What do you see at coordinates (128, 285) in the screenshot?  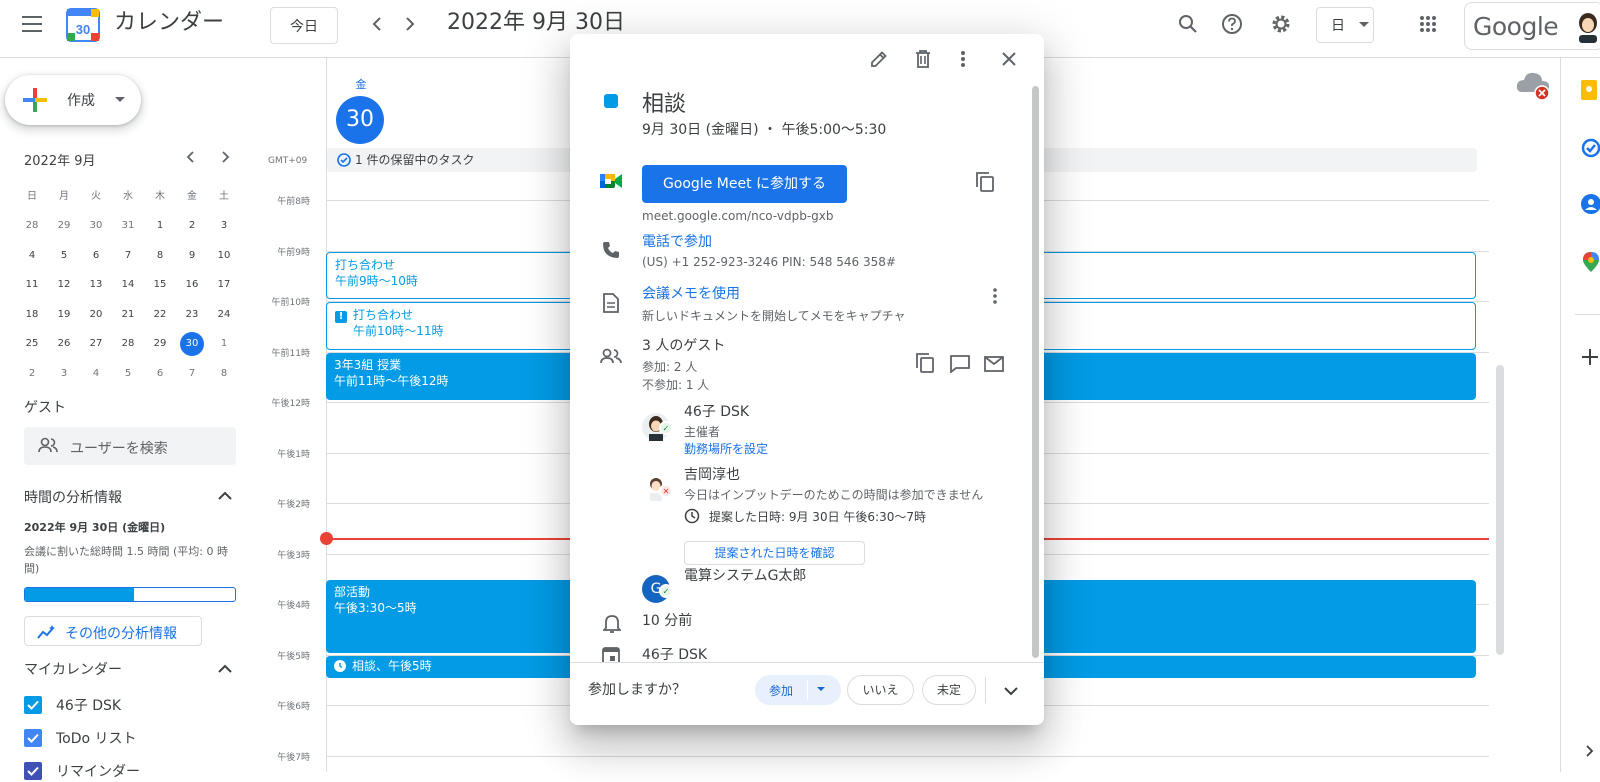 I see `mini-day-cell: 14` at bounding box center [128, 285].